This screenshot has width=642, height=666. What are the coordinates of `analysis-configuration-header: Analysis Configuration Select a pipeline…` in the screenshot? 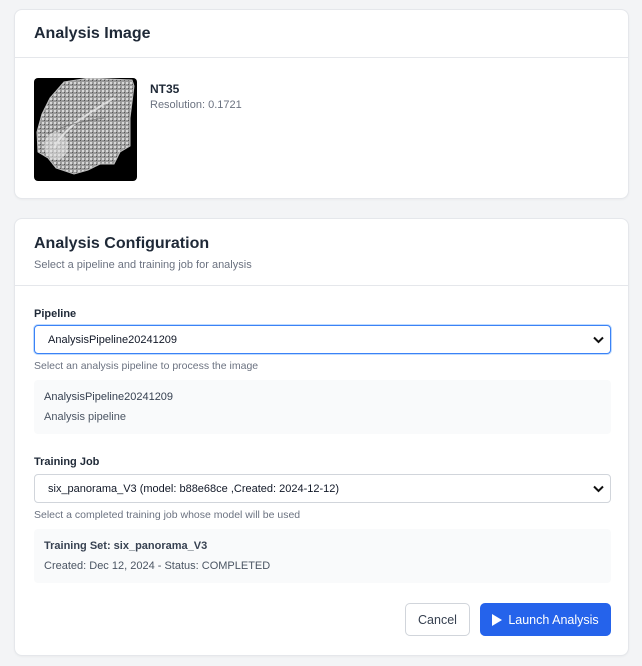 It's located at (321, 252).